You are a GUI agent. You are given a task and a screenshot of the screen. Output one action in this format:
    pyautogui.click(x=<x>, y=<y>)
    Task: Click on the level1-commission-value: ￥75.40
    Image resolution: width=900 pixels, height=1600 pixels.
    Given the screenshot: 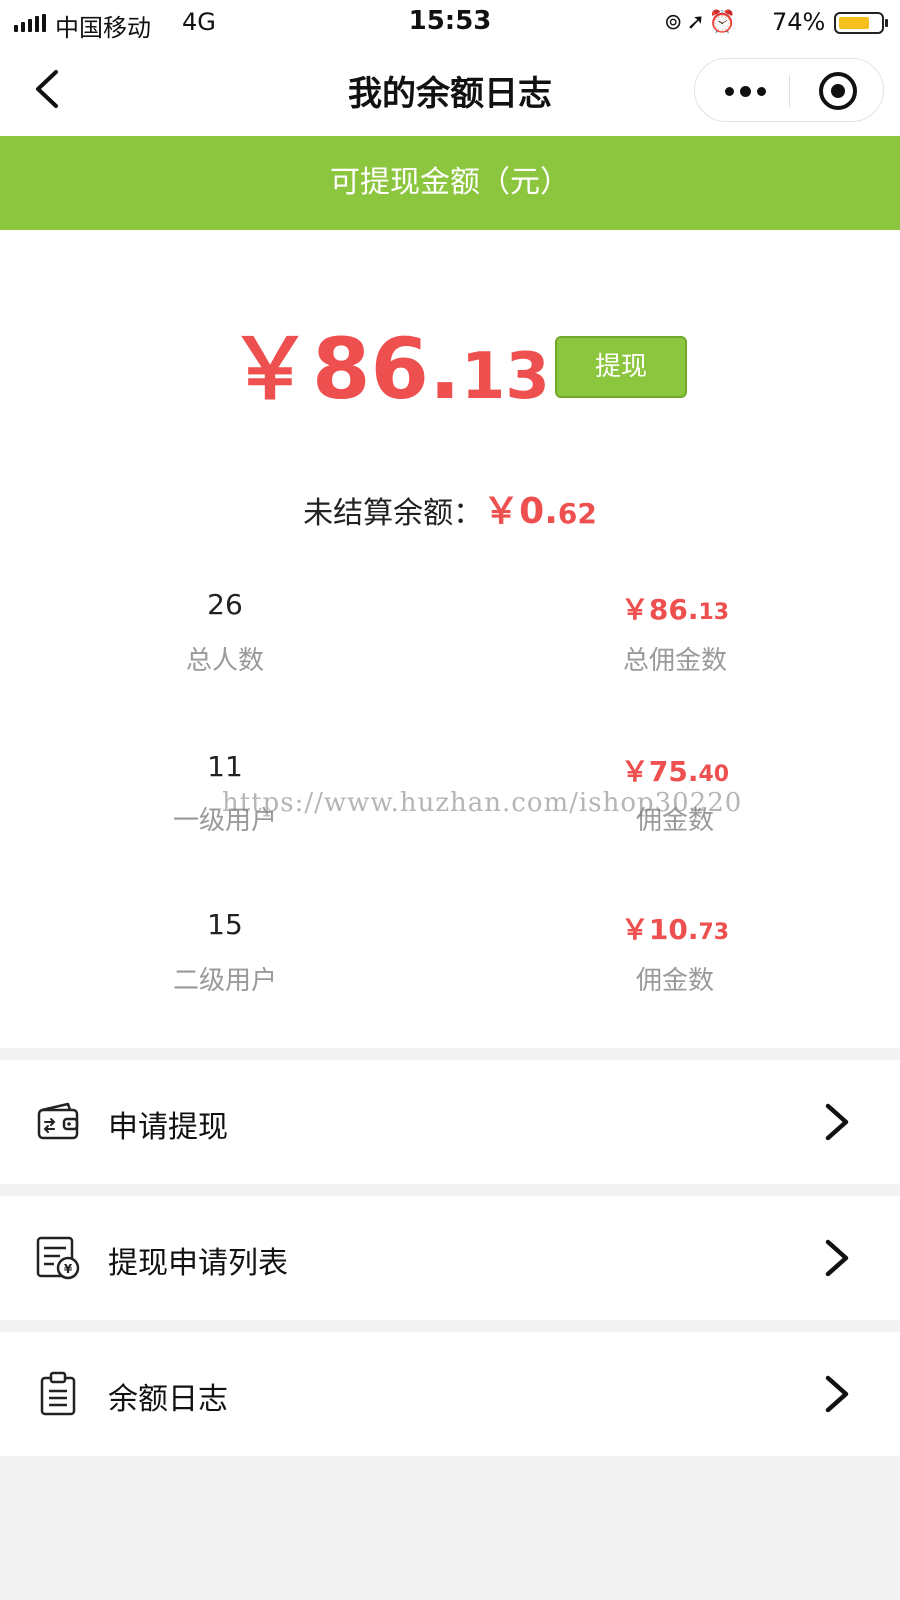 What is the action you would take?
    pyautogui.click(x=675, y=770)
    